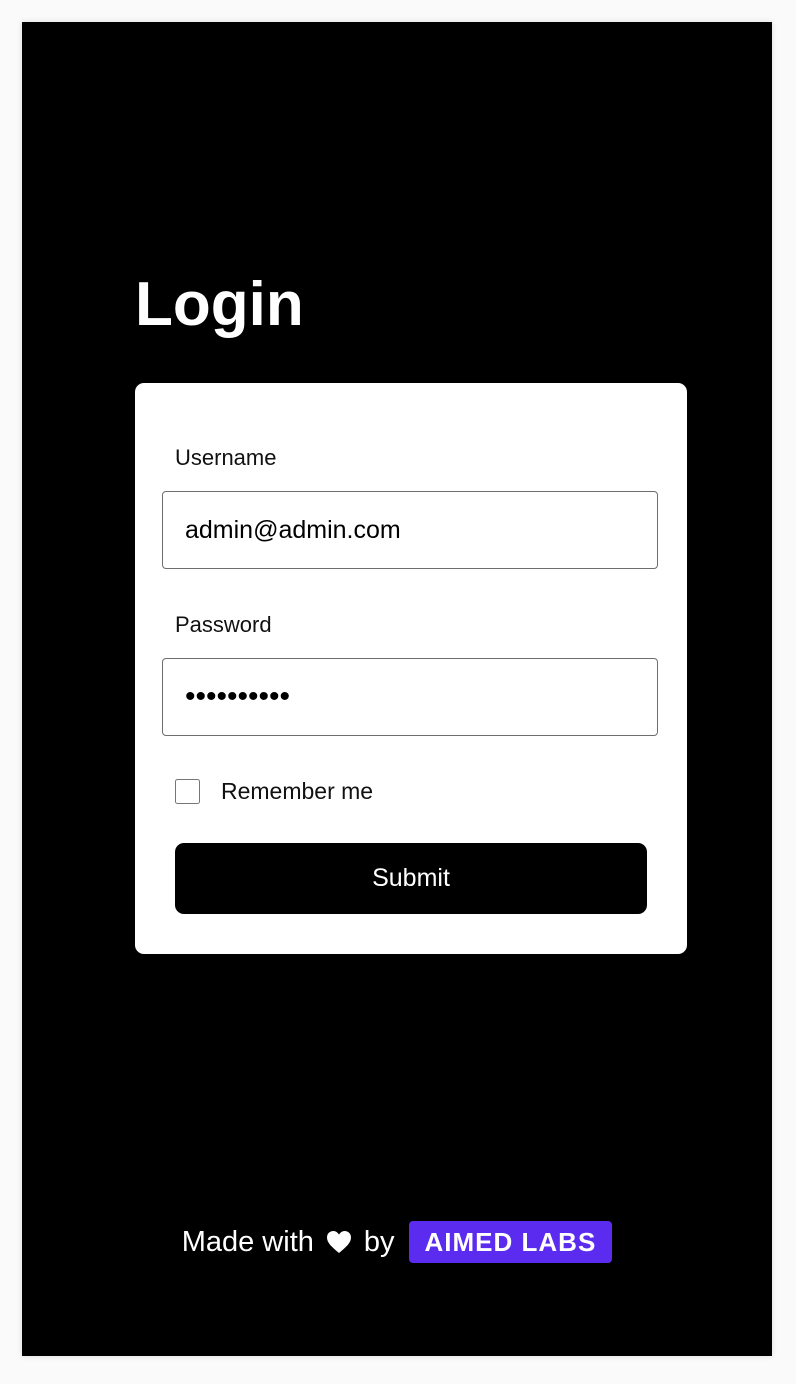  Describe the element at coordinates (410, 697) in the screenshot. I see `password-input` at that location.